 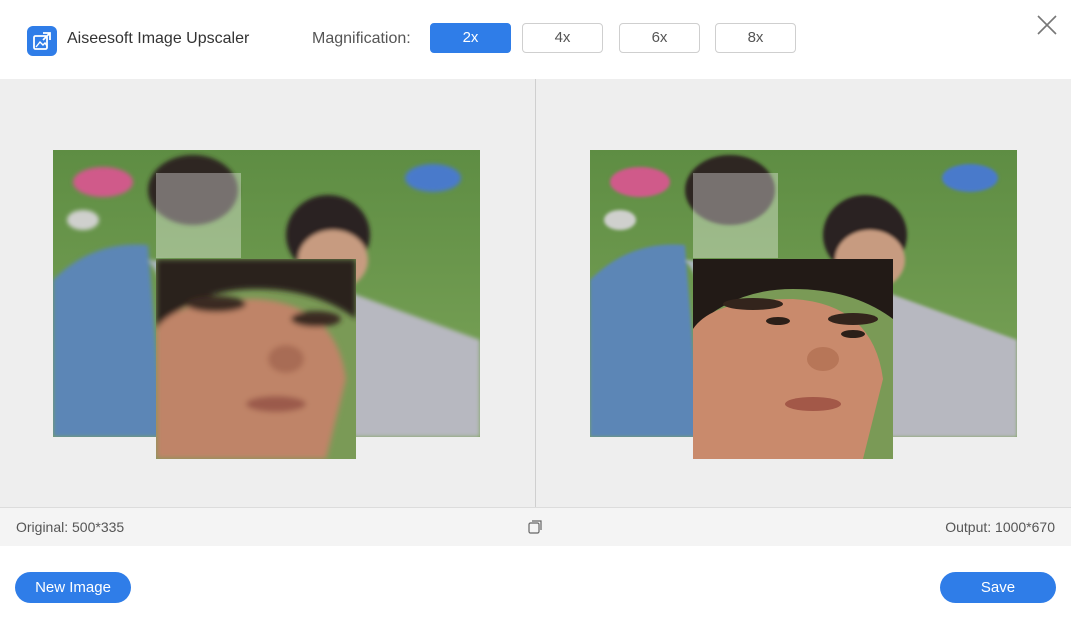 I want to click on app-title: Aiseesoft Image Upscaler, so click(x=158, y=38).